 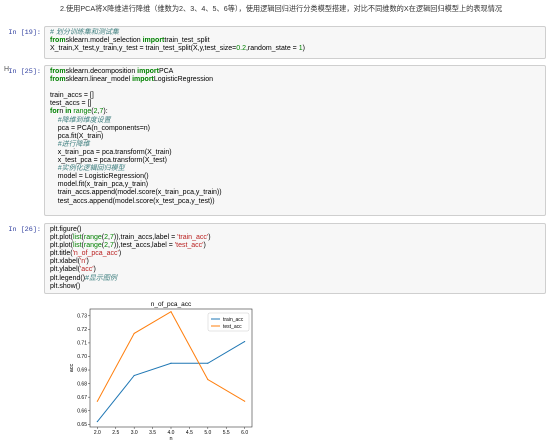 I want to click on cell-prompt: In [25]:, so click(x=24, y=72).